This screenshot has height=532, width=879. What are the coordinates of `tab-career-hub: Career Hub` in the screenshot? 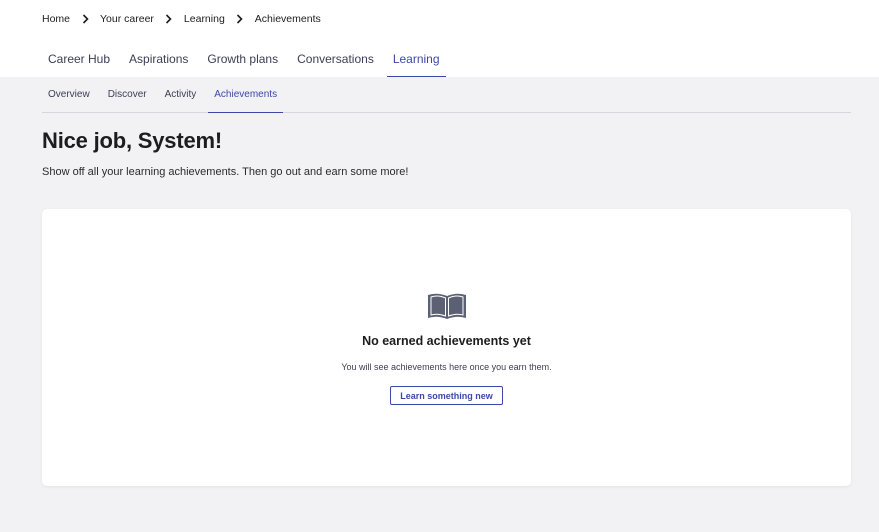 It's located at (79, 60).